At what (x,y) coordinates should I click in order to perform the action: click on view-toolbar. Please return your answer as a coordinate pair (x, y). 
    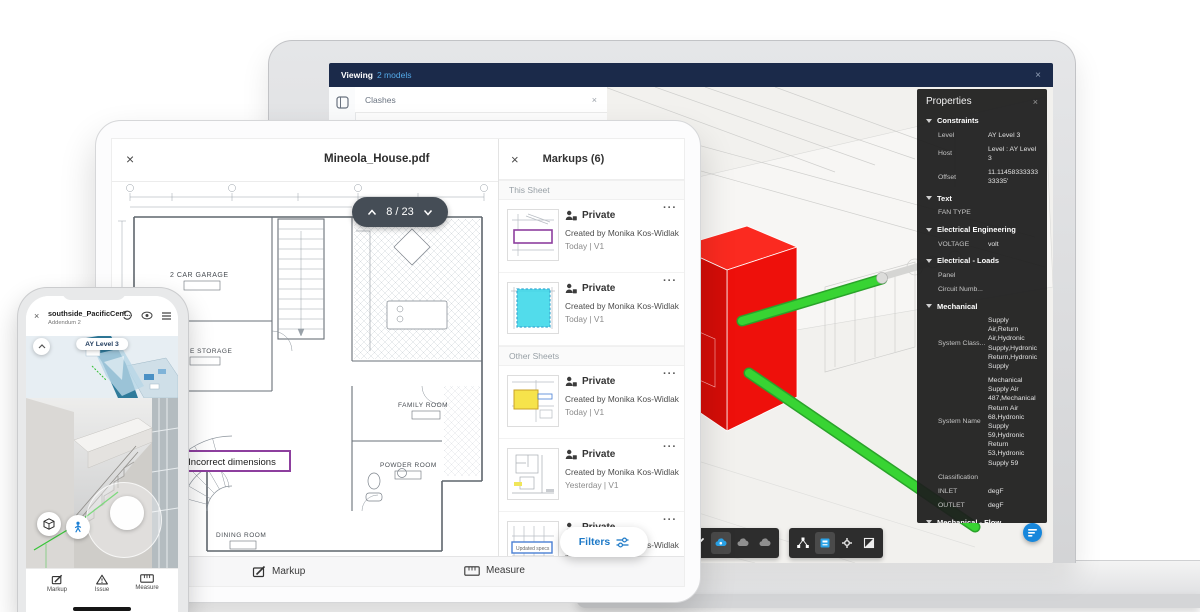
    Looking at the image, I should click on (836, 543).